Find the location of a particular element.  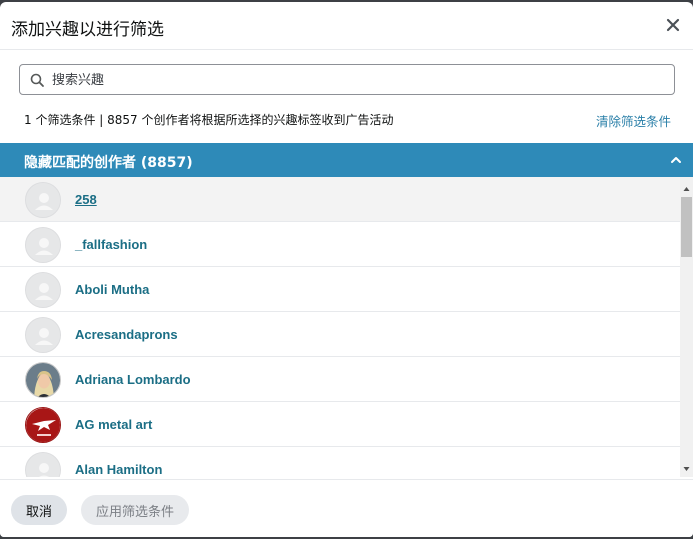

clear-filters-link: 清除筛选条件 is located at coordinates (633, 120).